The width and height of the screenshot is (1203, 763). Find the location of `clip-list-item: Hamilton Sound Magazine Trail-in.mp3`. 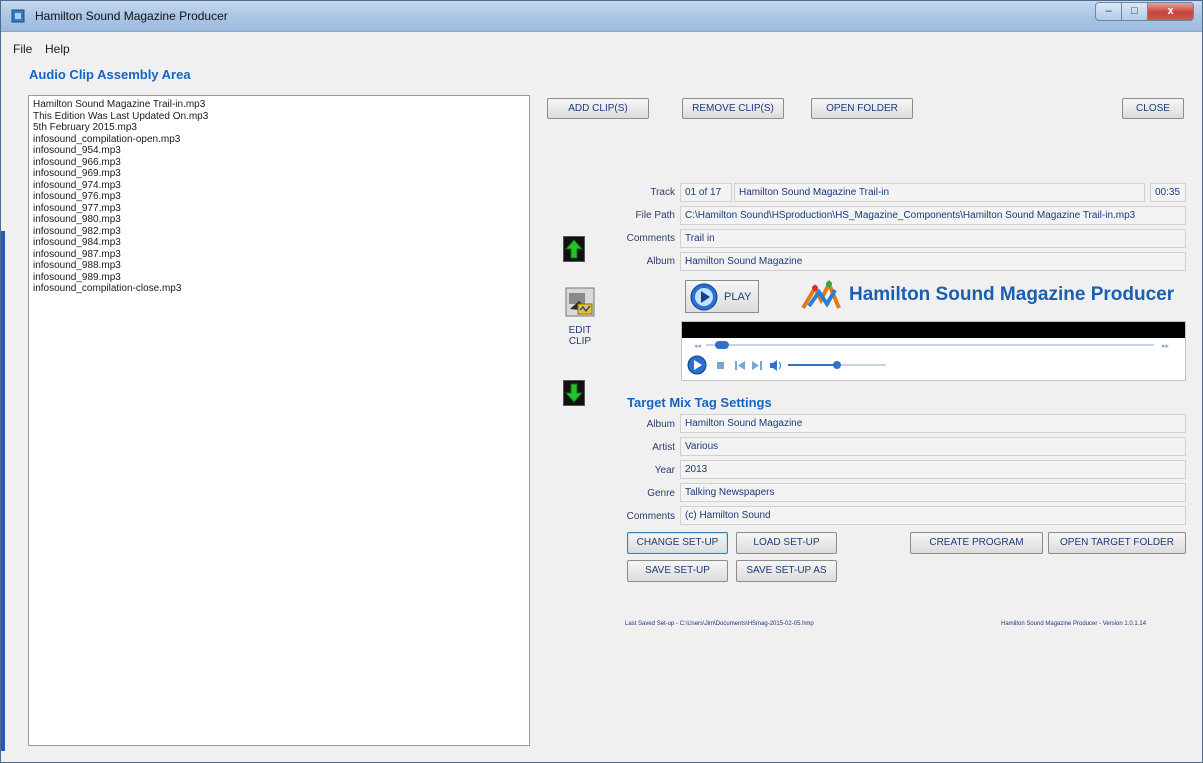

clip-list-item: Hamilton Sound Magazine Trail-in.mp3 is located at coordinates (279, 105).